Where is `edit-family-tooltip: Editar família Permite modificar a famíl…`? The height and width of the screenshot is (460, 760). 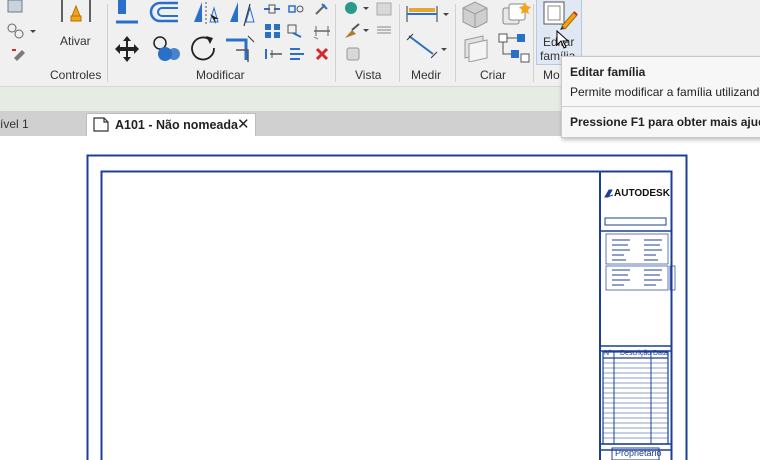
edit-family-tooltip: Editar família Permite modificar a famíl… is located at coordinates (660, 97).